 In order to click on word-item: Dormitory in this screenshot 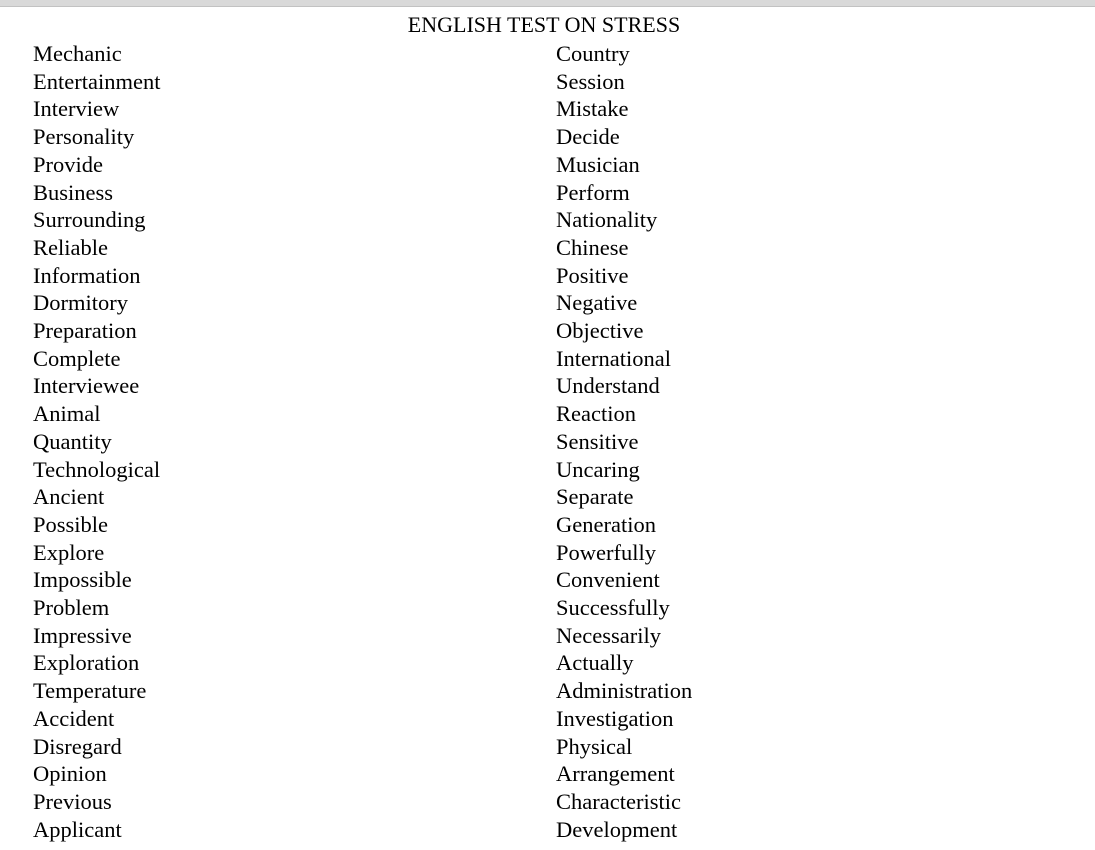, I will do `click(80, 303)`.